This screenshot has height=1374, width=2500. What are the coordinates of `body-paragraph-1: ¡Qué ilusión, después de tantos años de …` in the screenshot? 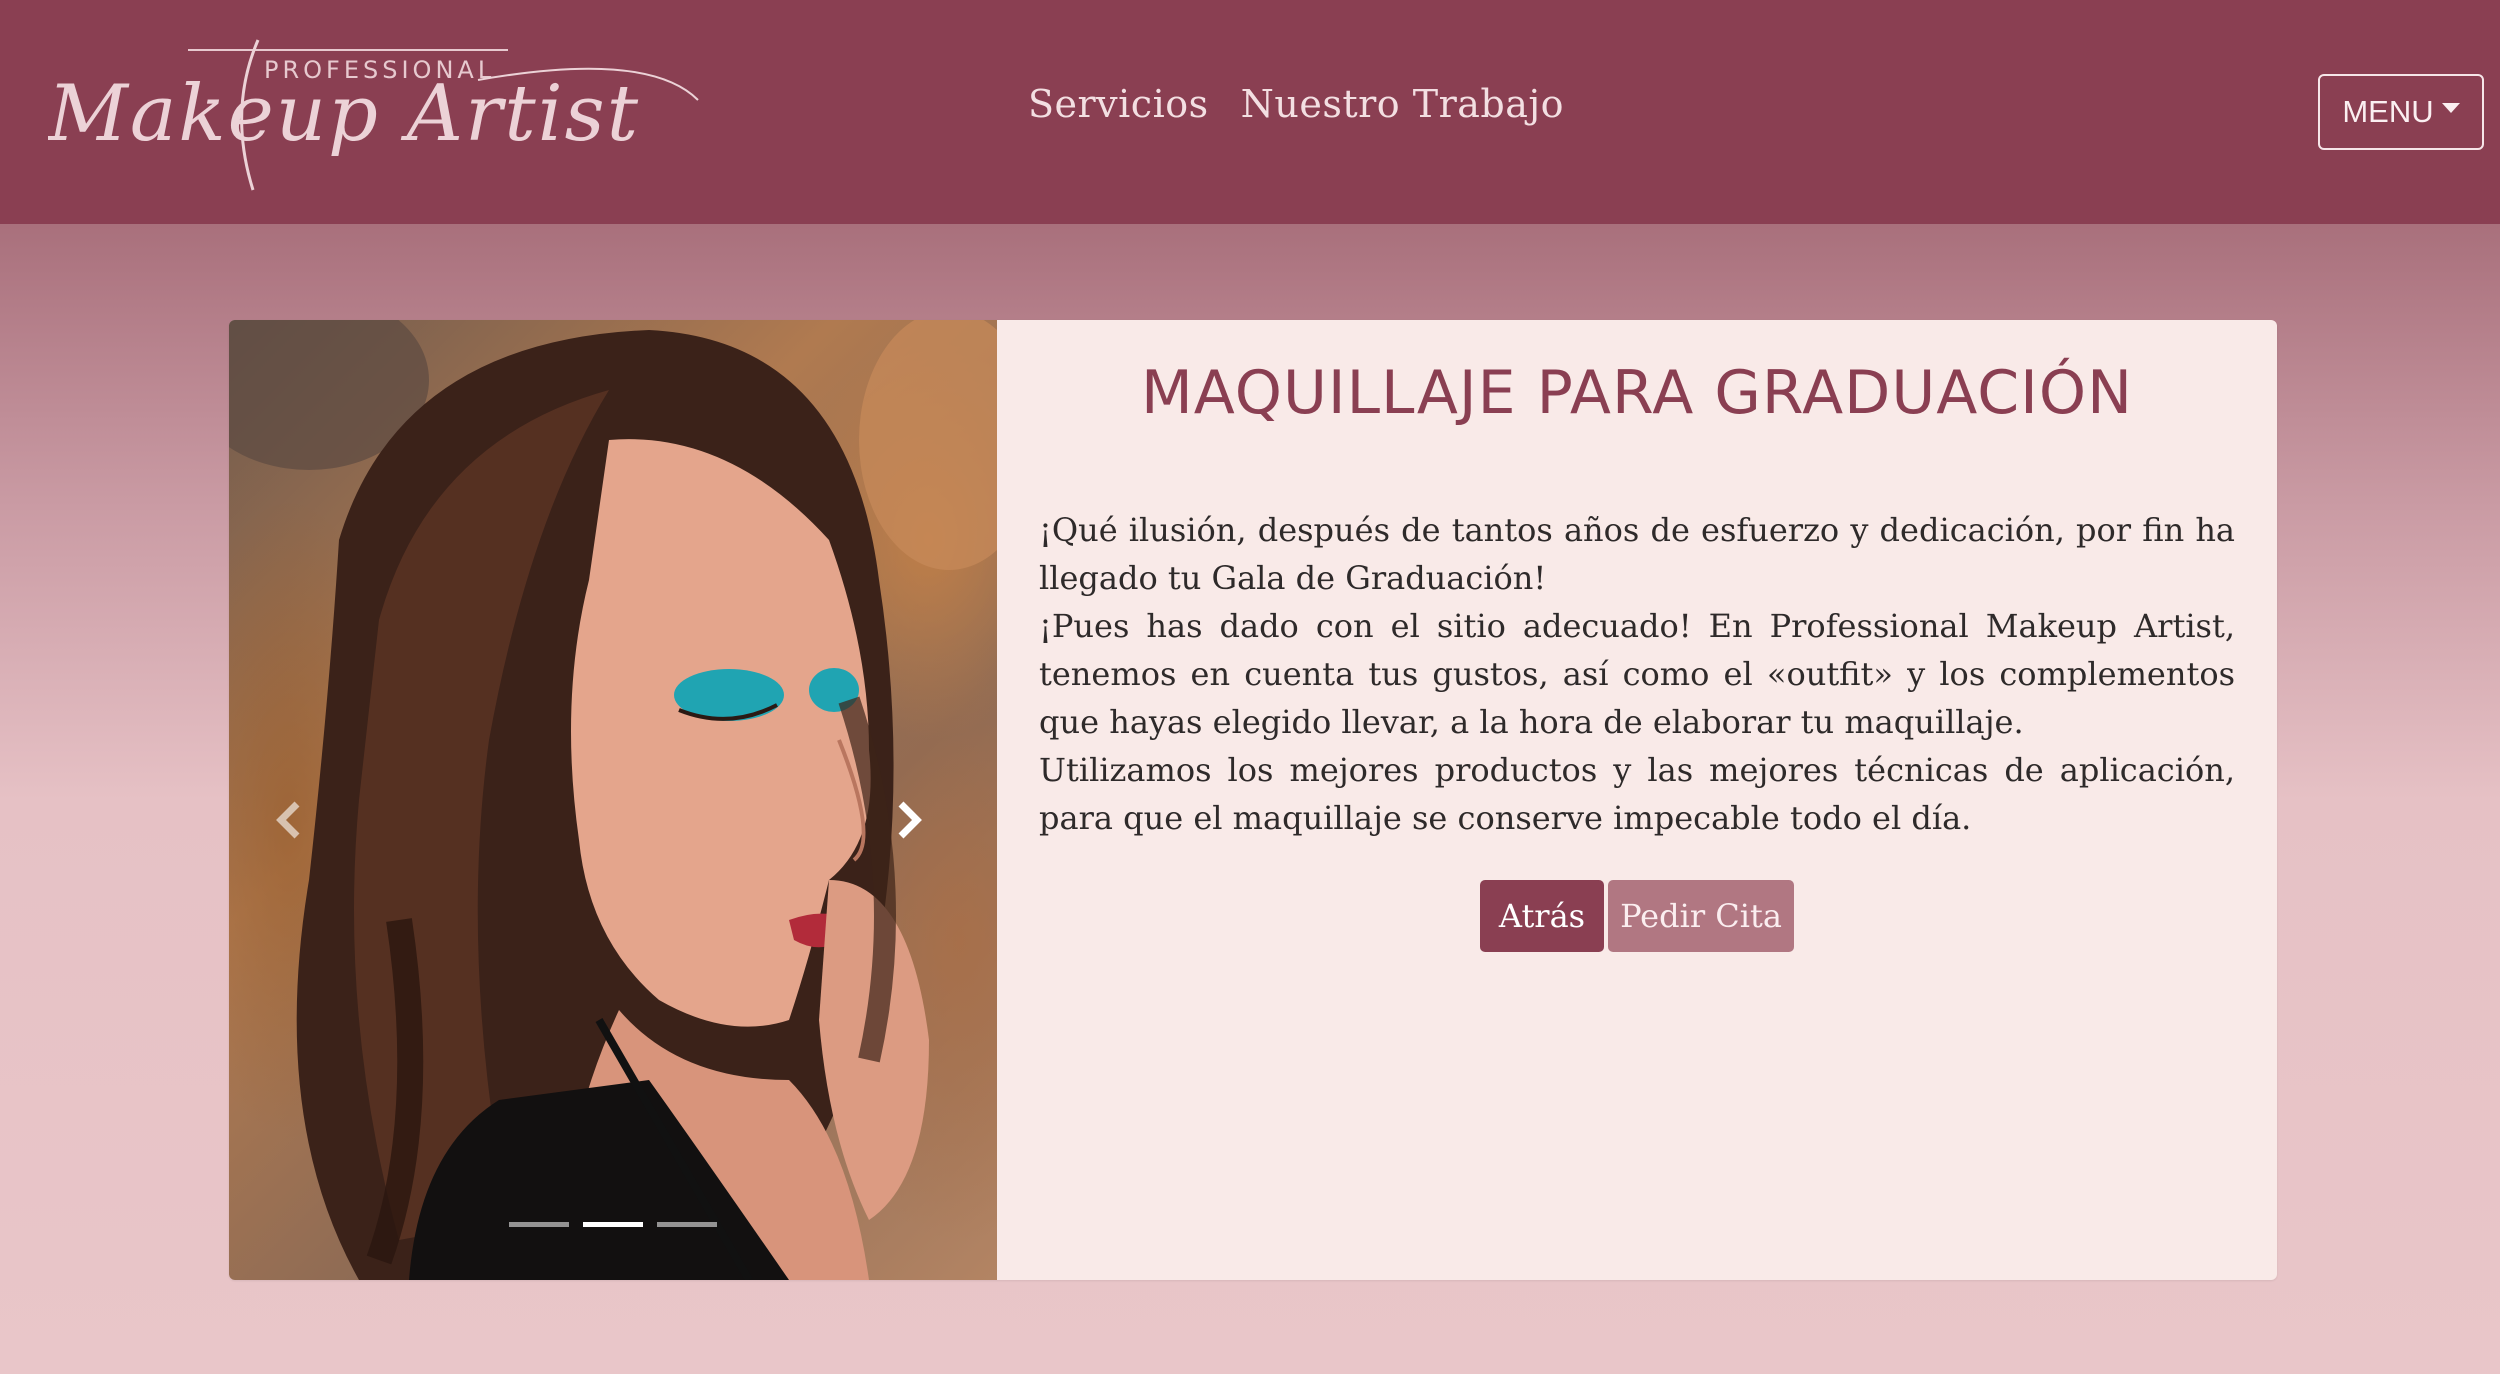 It's located at (1637, 554).